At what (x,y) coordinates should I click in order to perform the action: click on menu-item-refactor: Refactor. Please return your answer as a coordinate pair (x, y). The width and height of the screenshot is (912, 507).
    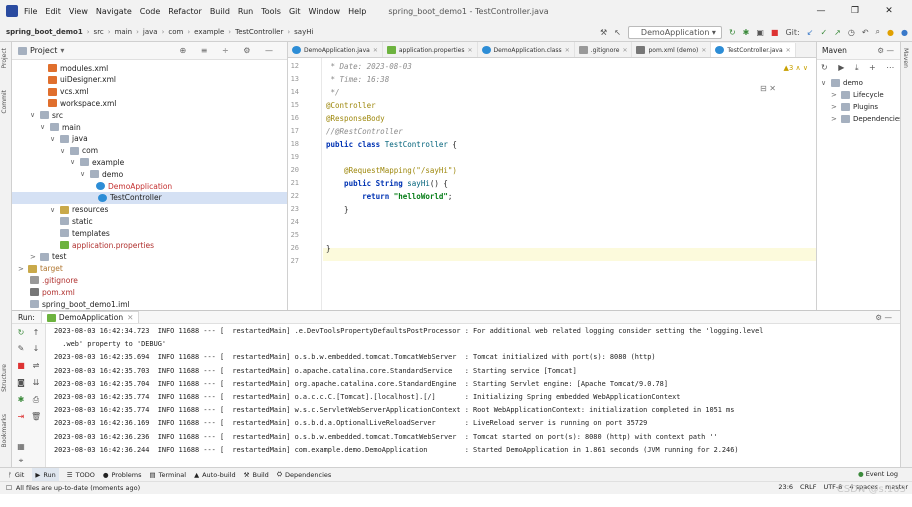
    Looking at the image, I should click on (185, 11).